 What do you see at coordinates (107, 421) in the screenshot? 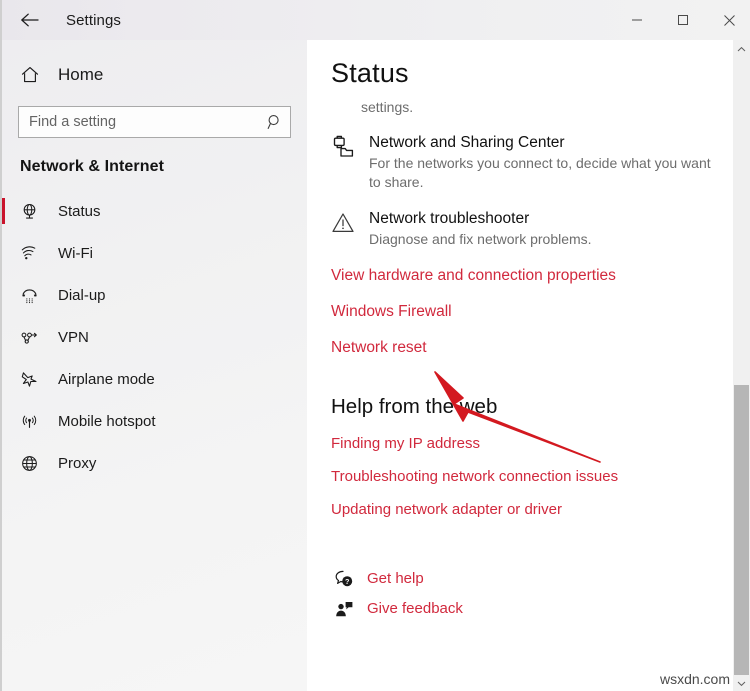
I see `sidebar-item-label: Mobile hotspot` at bounding box center [107, 421].